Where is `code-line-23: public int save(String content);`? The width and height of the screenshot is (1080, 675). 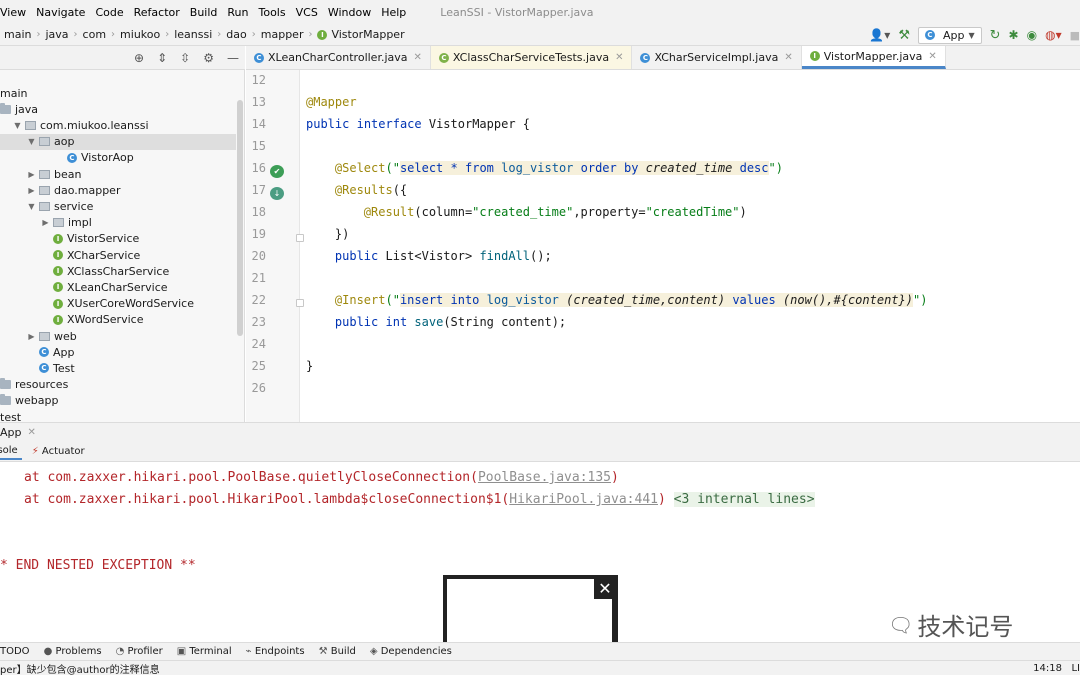 code-line-23: public int save(String content); is located at coordinates (436, 322).